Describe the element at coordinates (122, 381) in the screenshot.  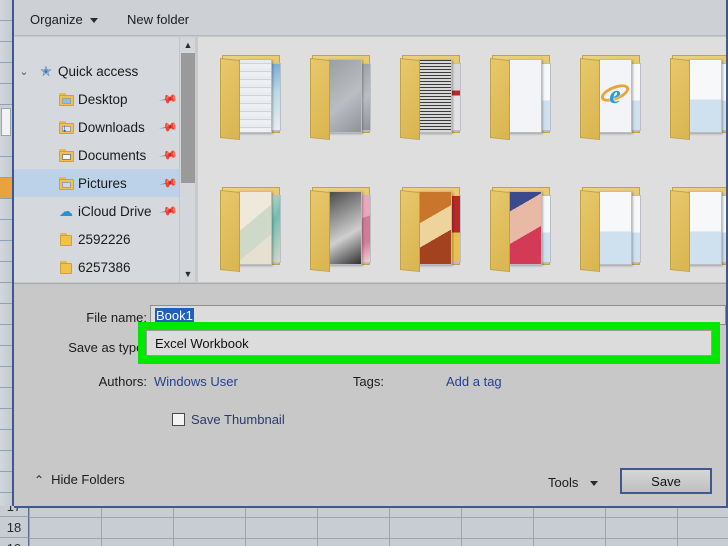
I see `authors-label: Authors:` at that location.